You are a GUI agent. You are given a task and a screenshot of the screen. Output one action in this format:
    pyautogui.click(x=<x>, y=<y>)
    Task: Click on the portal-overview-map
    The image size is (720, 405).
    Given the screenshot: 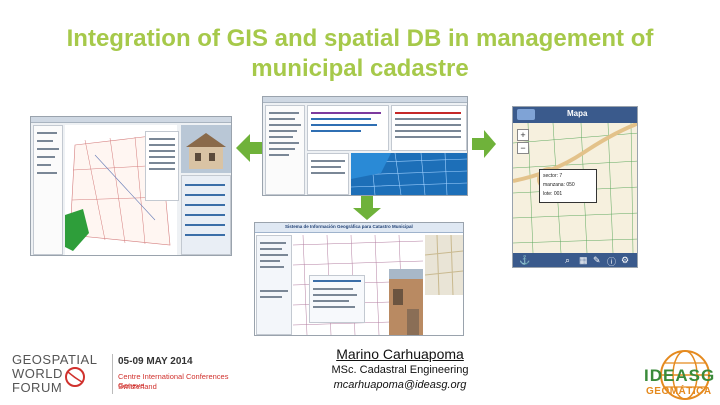 What is the action you would take?
    pyautogui.click(x=444, y=265)
    